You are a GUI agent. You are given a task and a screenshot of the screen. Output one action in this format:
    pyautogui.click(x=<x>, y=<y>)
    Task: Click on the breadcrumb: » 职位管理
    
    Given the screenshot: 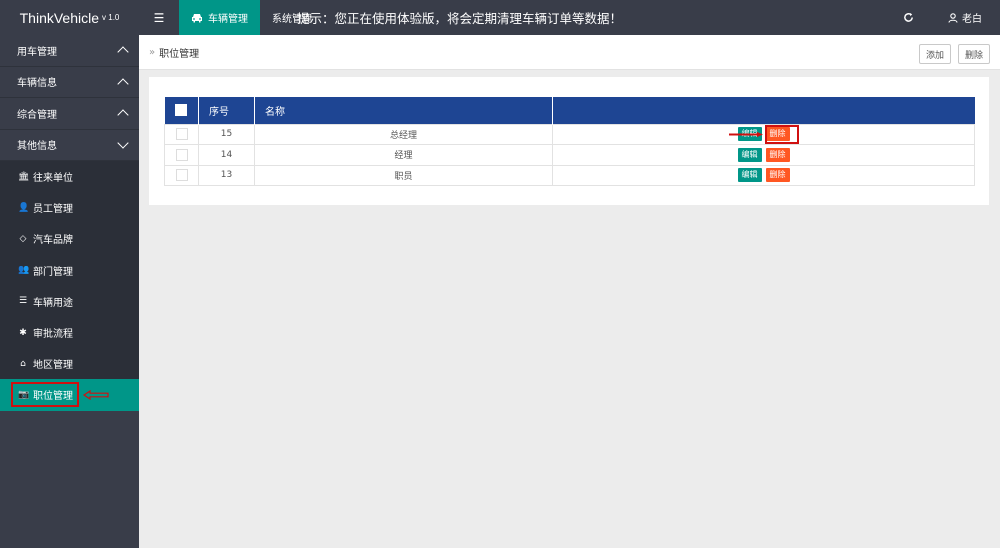 What is the action you would take?
    pyautogui.click(x=174, y=52)
    